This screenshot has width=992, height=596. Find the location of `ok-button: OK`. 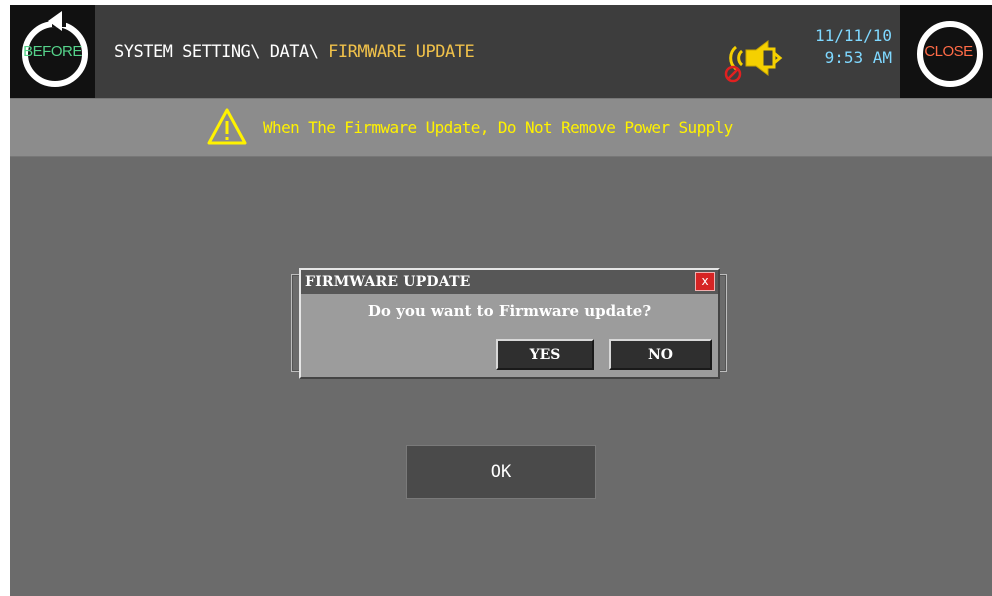

ok-button: OK is located at coordinates (501, 472).